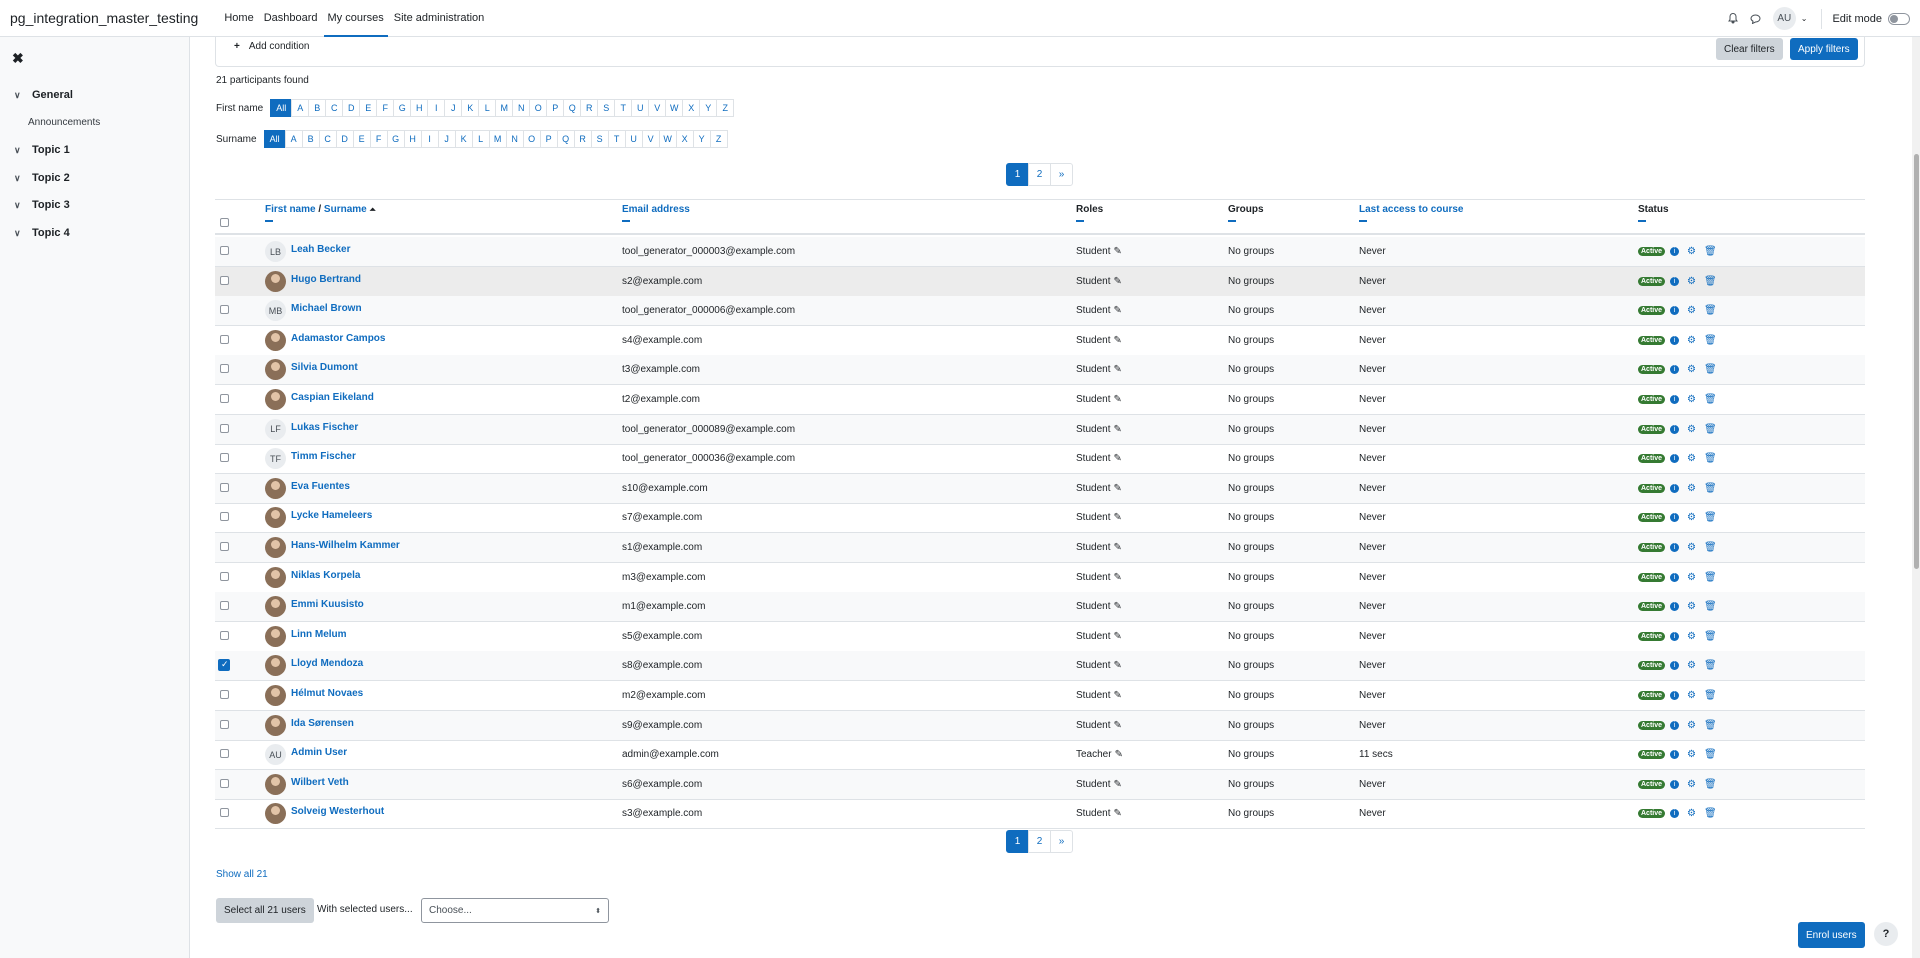 This screenshot has height=958, width=1920. Describe the element at coordinates (1899, 18) in the screenshot. I see `edit-mode-toggle` at that location.